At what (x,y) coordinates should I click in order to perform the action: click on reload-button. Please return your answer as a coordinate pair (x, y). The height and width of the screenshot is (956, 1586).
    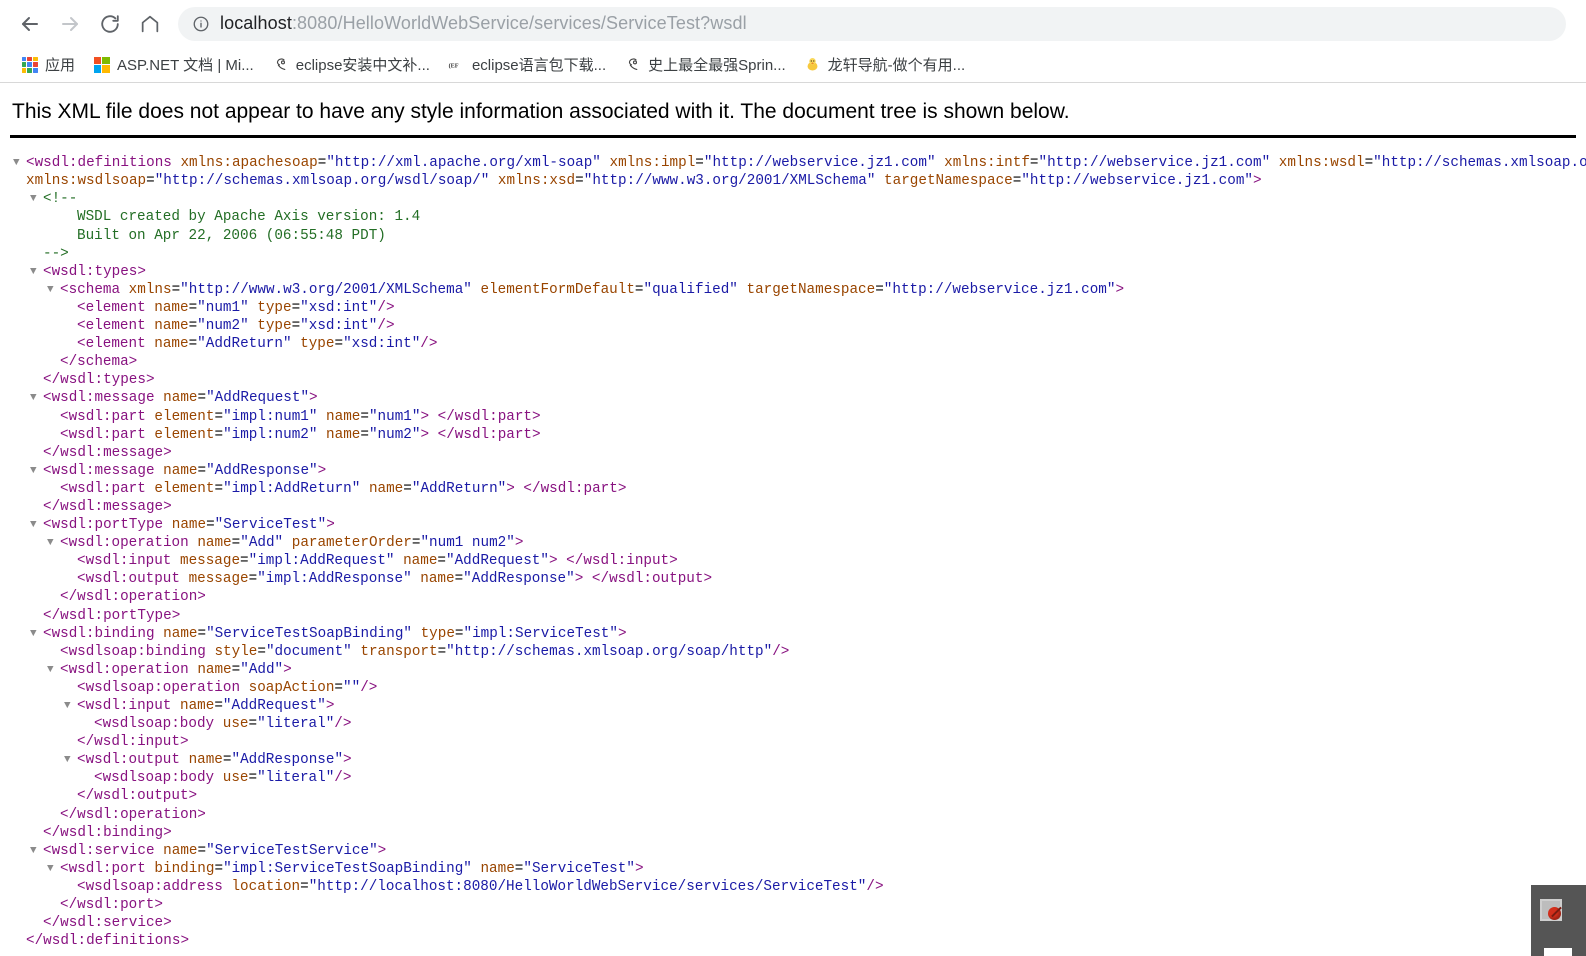
    Looking at the image, I should click on (110, 24).